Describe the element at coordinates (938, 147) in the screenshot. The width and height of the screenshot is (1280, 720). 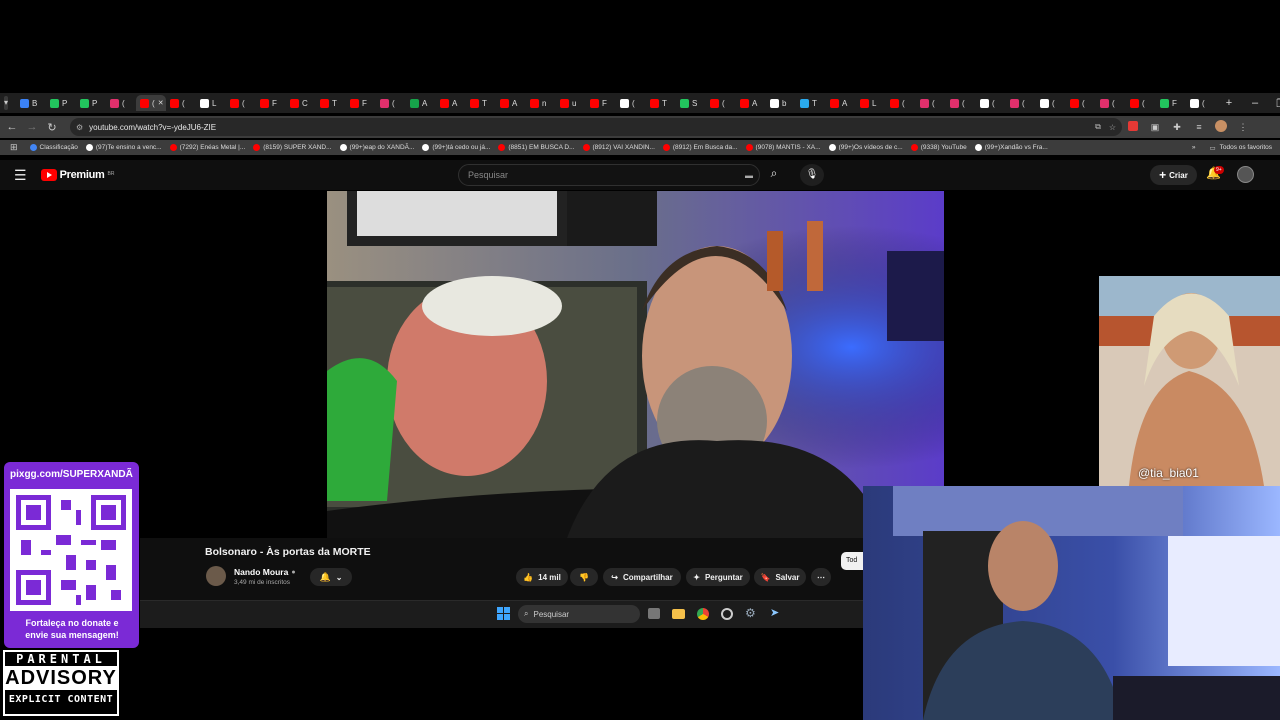
I see `bookmark-item: (9338) YouTube` at that location.